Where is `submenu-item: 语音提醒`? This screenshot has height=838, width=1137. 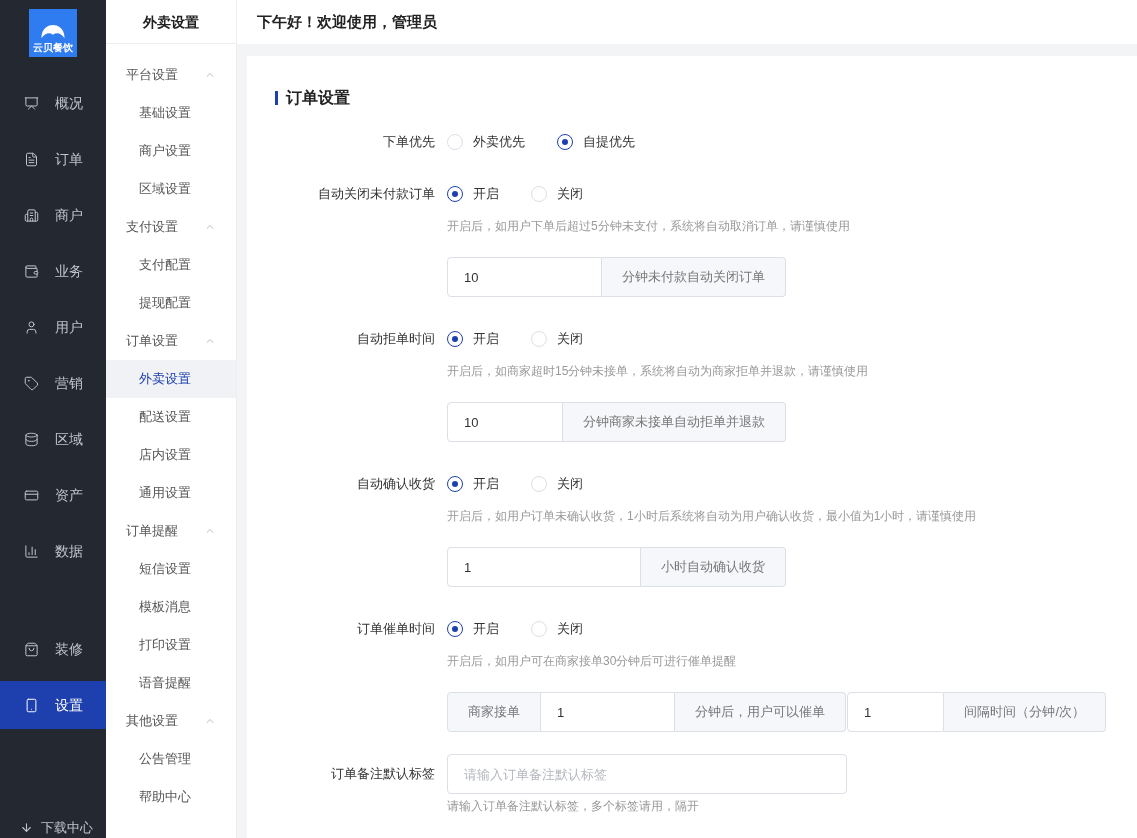
submenu-item: 语音提醒 is located at coordinates (171, 683).